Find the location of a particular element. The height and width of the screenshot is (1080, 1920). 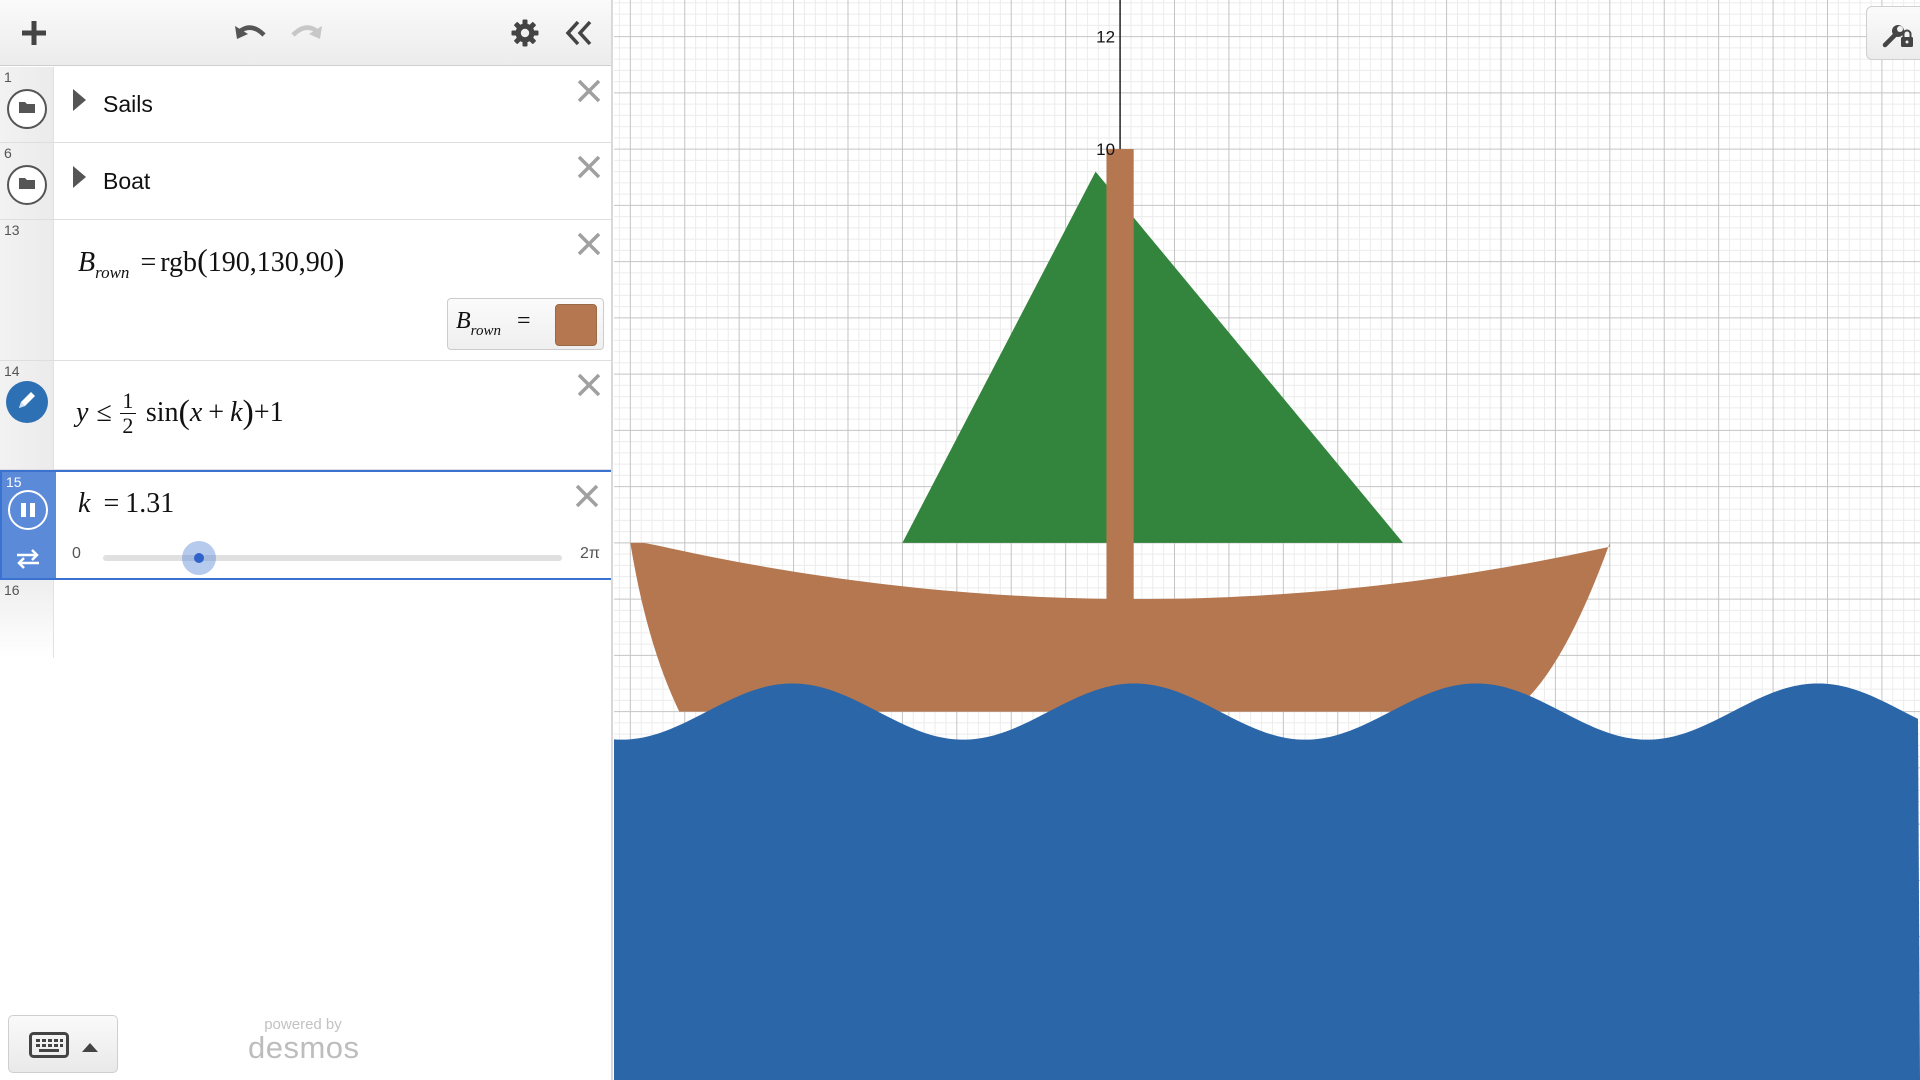

function-name: sin is located at coordinates (162, 412).